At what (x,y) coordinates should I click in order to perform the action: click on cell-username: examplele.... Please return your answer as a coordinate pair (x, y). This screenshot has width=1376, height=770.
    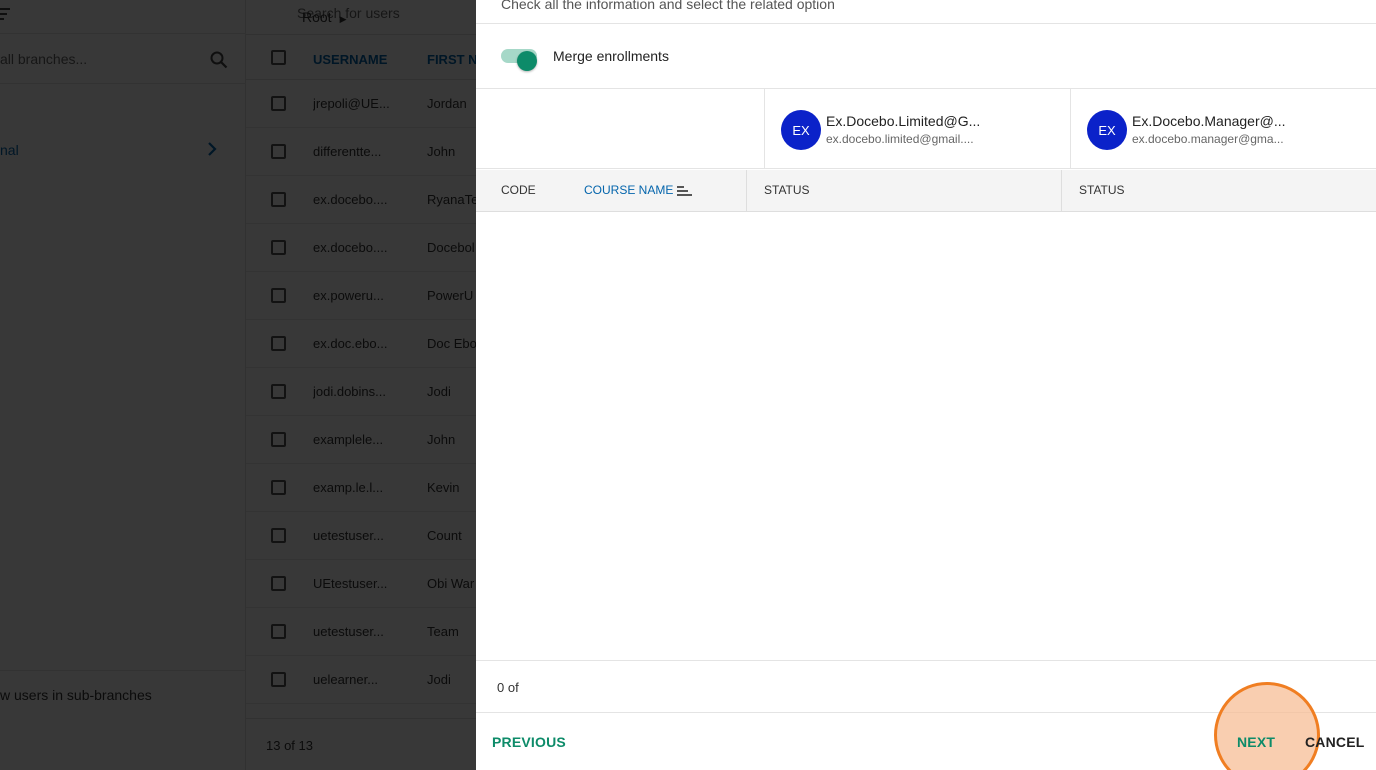
    Looking at the image, I should click on (348, 439).